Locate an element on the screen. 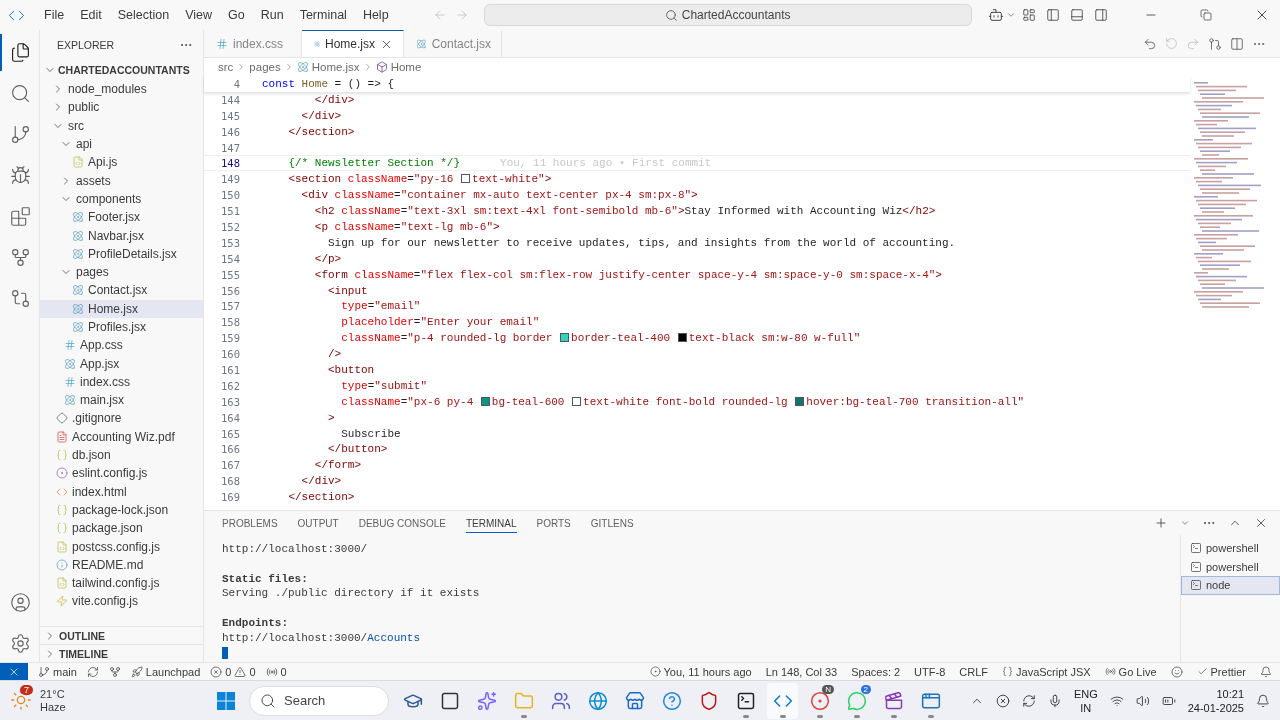 The width and height of the screenshot is (1280, 720). code-editor-app-button is located at coordinates (782, 700).